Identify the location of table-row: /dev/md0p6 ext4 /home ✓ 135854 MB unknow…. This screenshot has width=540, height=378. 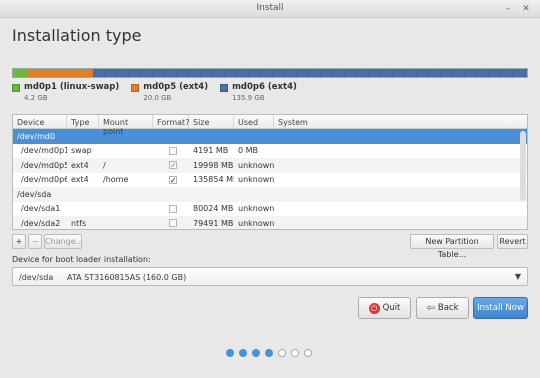
(270, 180).